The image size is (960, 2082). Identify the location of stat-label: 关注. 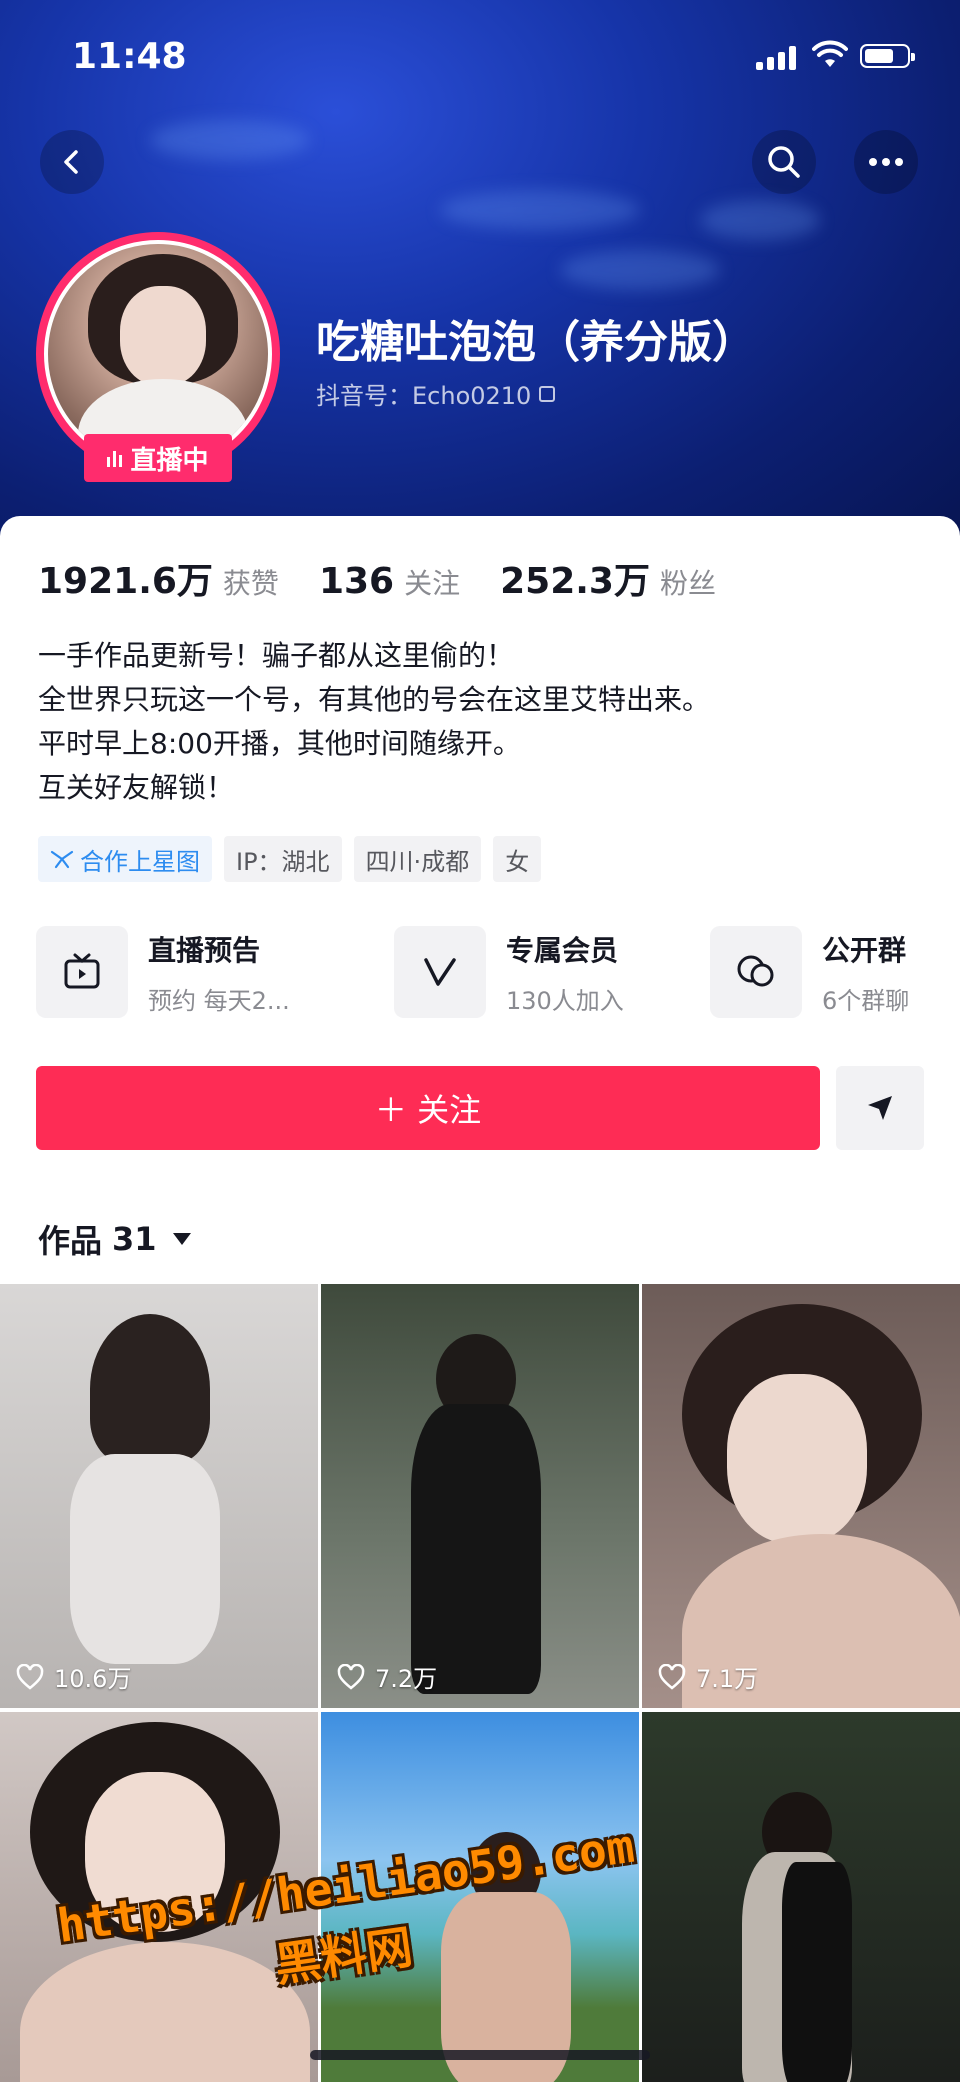
(432, 583).